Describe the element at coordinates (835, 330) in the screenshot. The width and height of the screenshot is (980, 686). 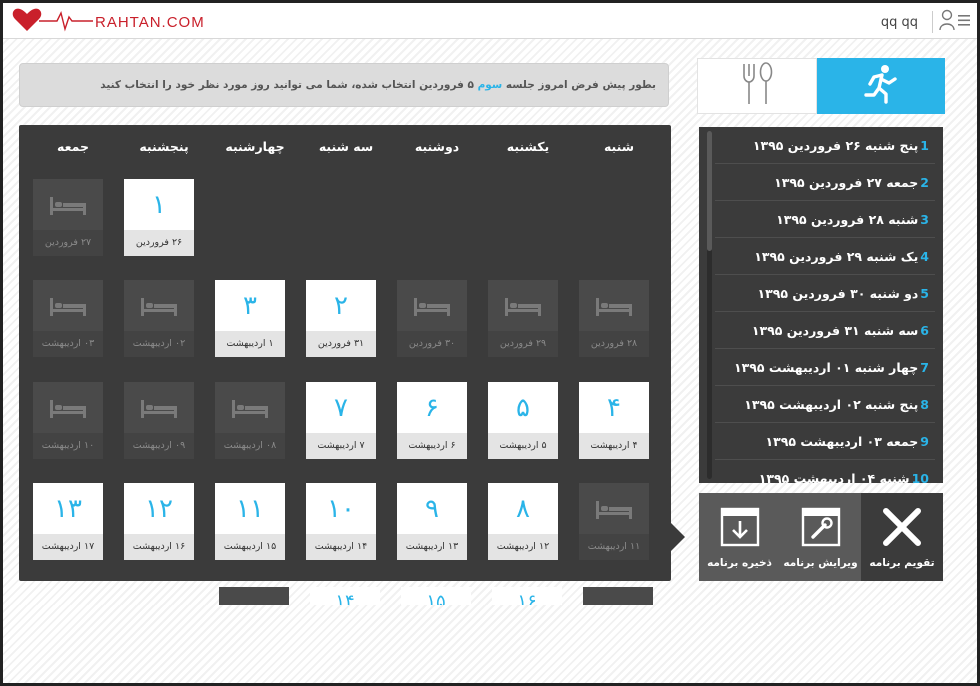
I see `session-date-label: سه شنبه ۳۱ فروردین ۱۳۹۵` at that location.